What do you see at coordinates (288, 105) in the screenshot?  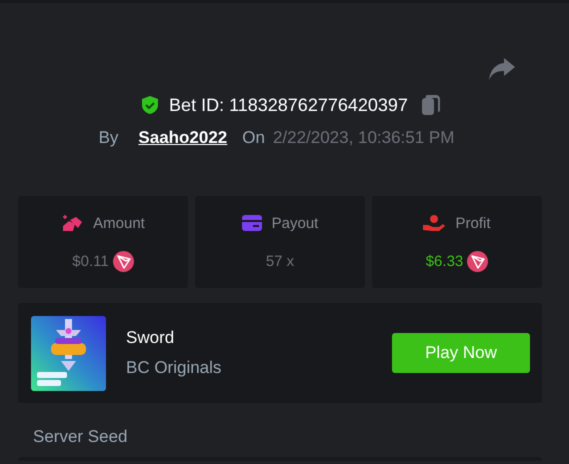 I see `bet-id-label: Bet ID: 118328762776420397` at bounding box center [288, 105].